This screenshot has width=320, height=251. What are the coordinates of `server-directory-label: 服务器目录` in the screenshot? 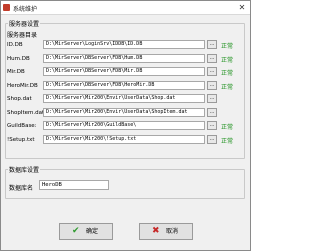 It's located at (22, 35).